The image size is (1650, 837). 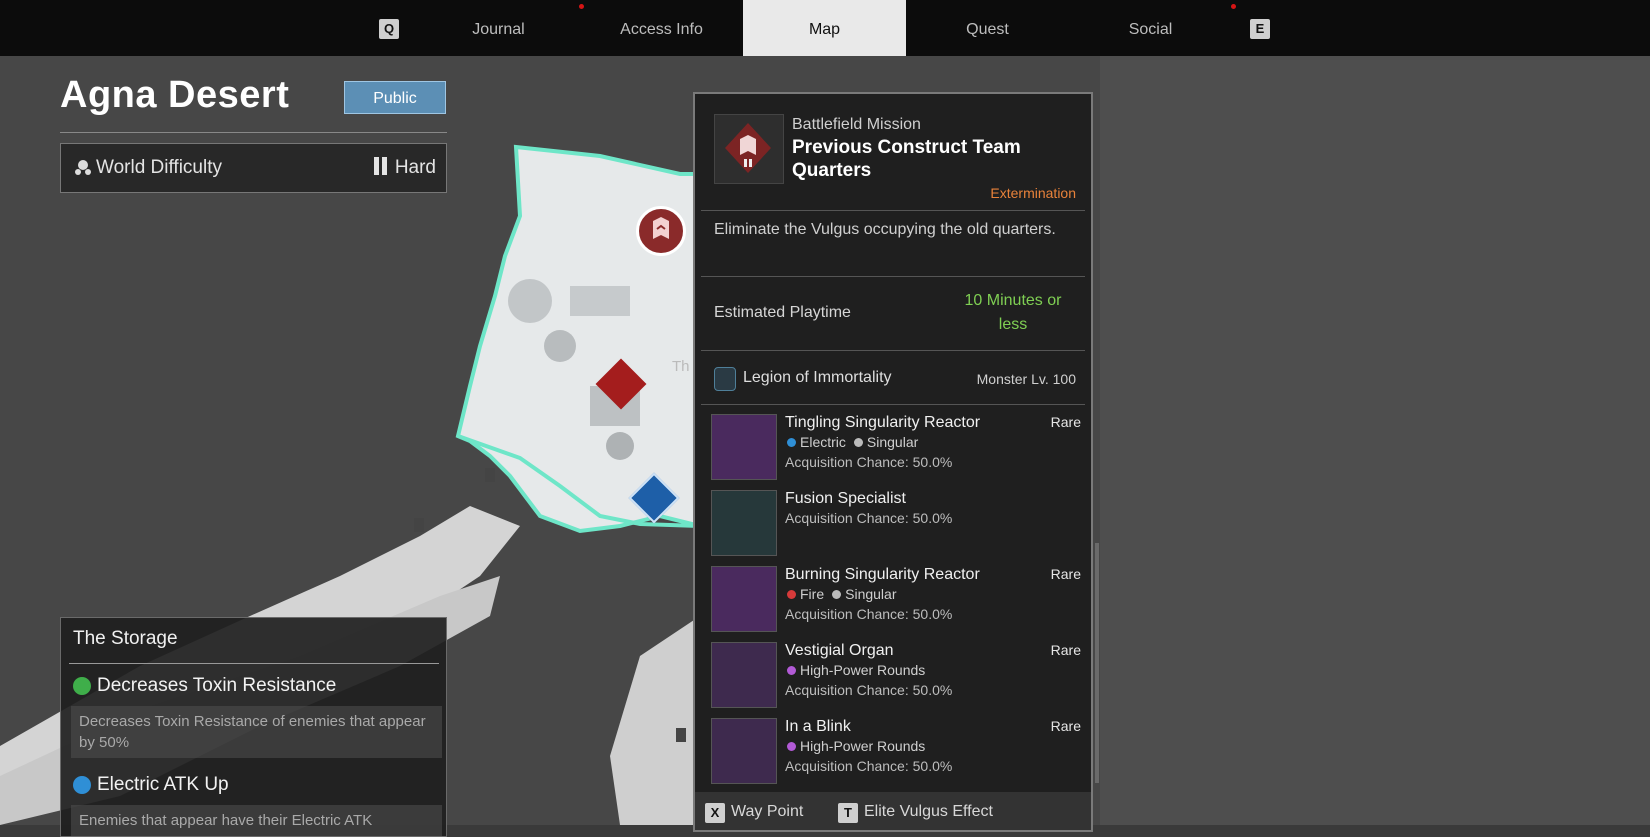 I want to click on difficulty-value: Hard, so click(x=404, y=168).